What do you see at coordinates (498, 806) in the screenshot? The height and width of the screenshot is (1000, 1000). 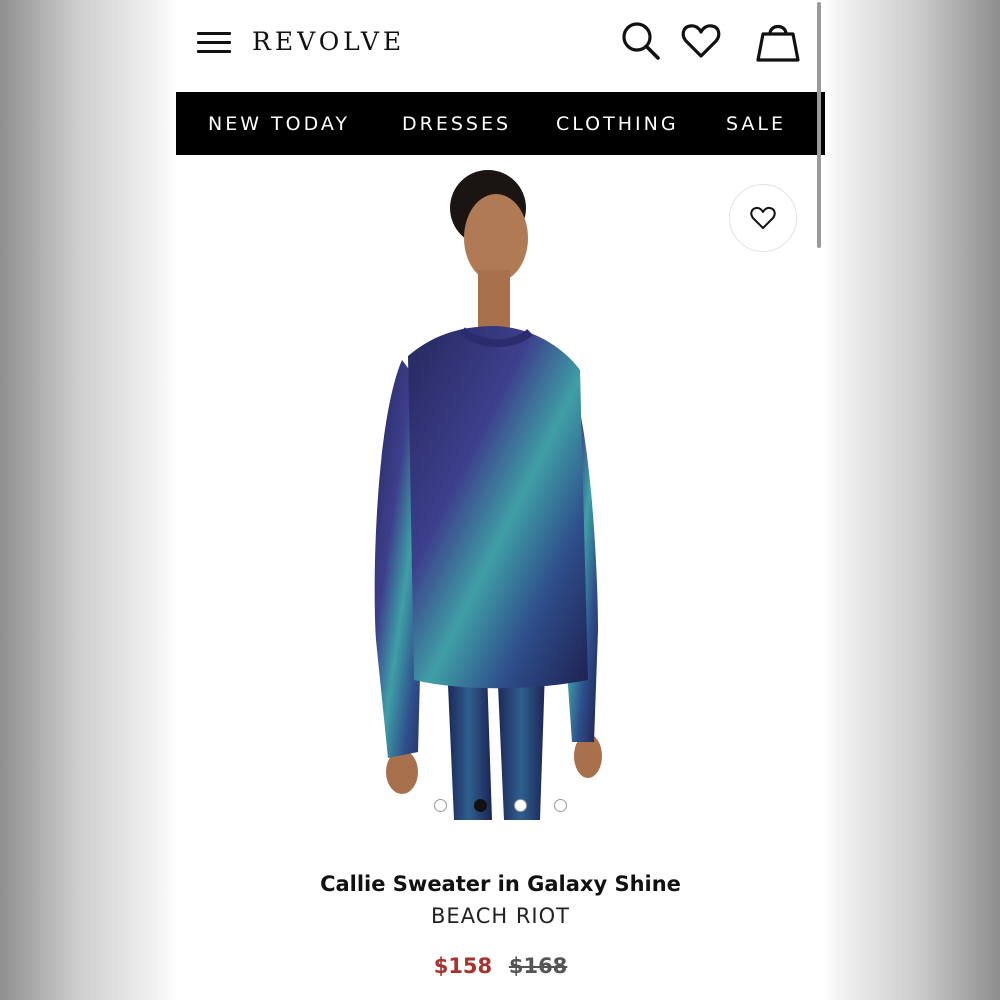 I see `image-carousel-dots` at bounding box center [498, 806].